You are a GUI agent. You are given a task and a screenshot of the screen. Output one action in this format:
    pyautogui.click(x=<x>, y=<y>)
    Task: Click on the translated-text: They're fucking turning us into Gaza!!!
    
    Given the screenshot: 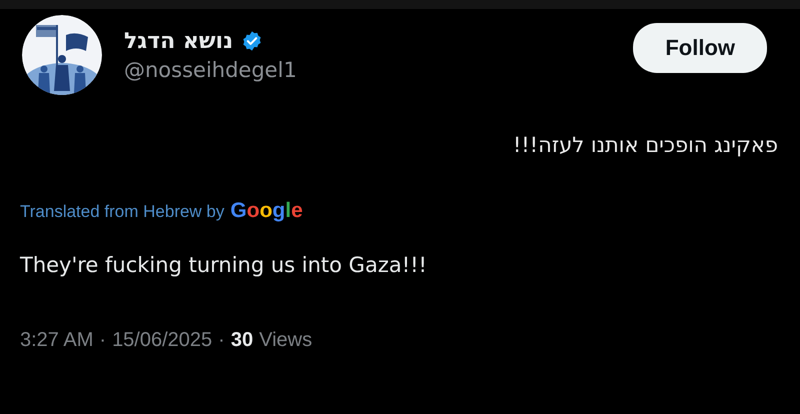 What is the action you would take?
    pyautogui.click(x=223, y=264)
    